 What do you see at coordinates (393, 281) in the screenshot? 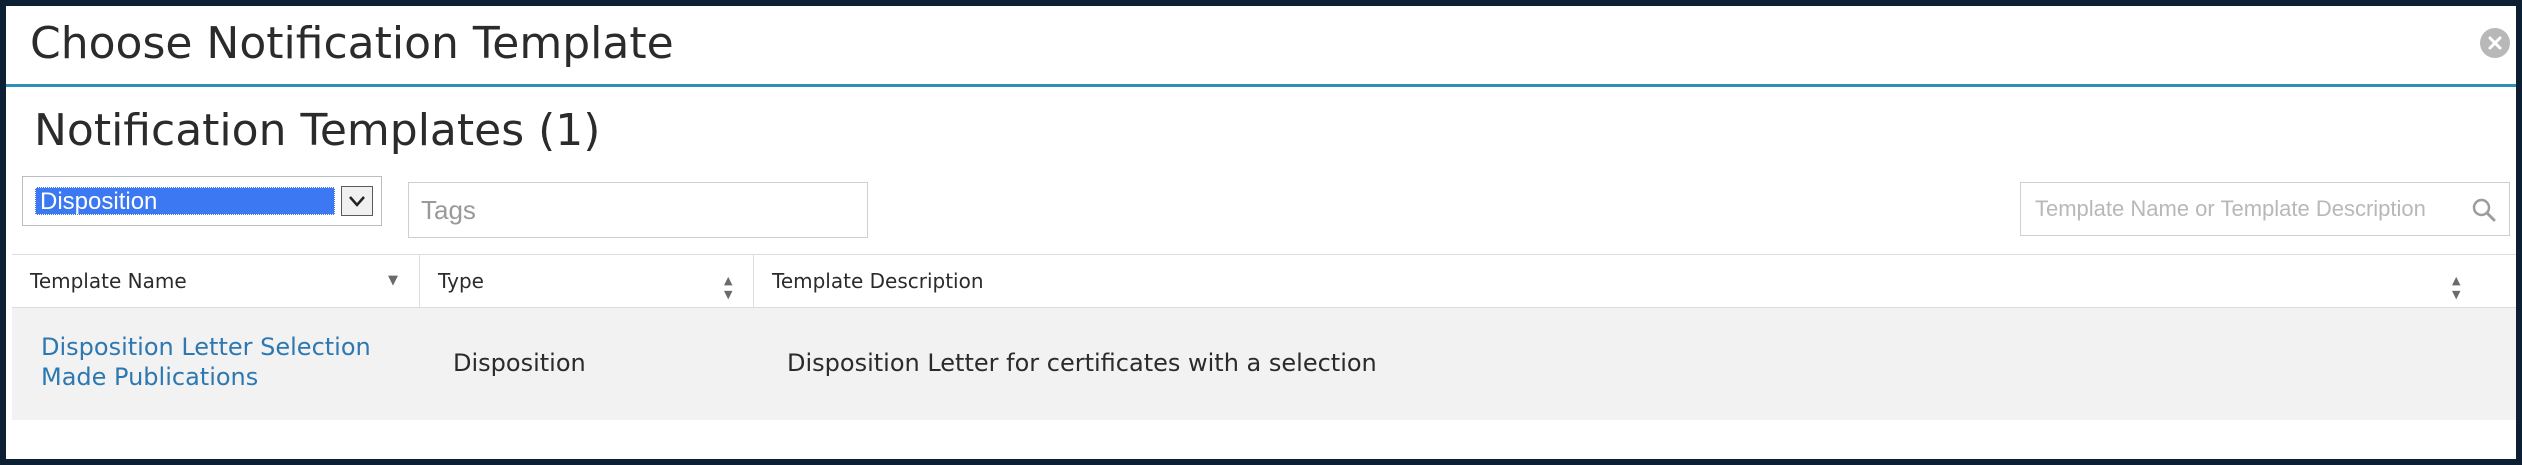
I see `sort-desc-icon: ▼` at bounding box center [393, 281].